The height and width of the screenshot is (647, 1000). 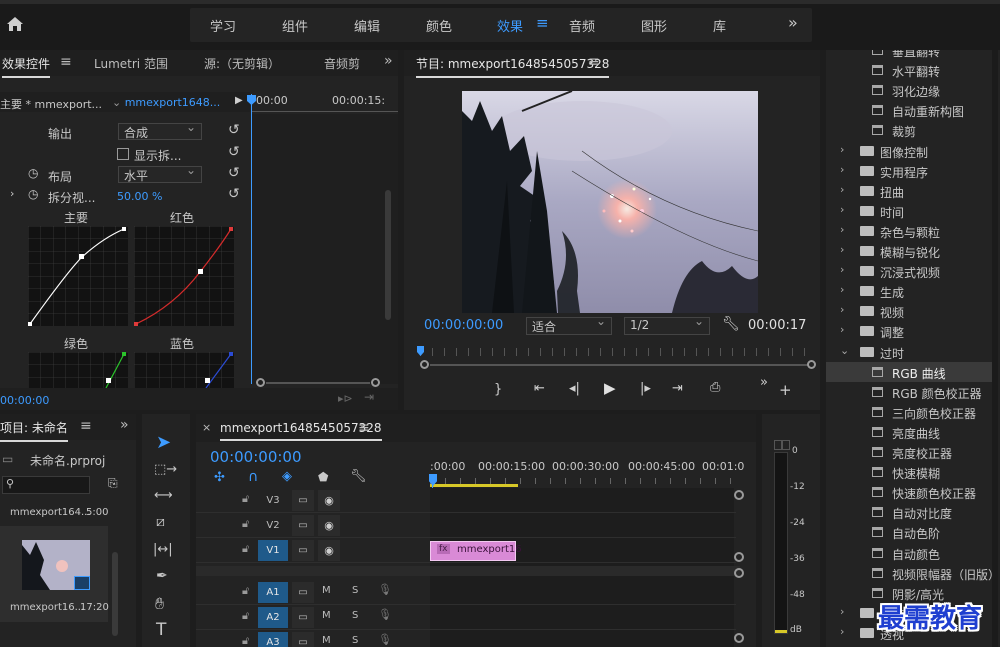 I want to click on track-select-tool-icon: ⬚→, so click(x=165, y=469).